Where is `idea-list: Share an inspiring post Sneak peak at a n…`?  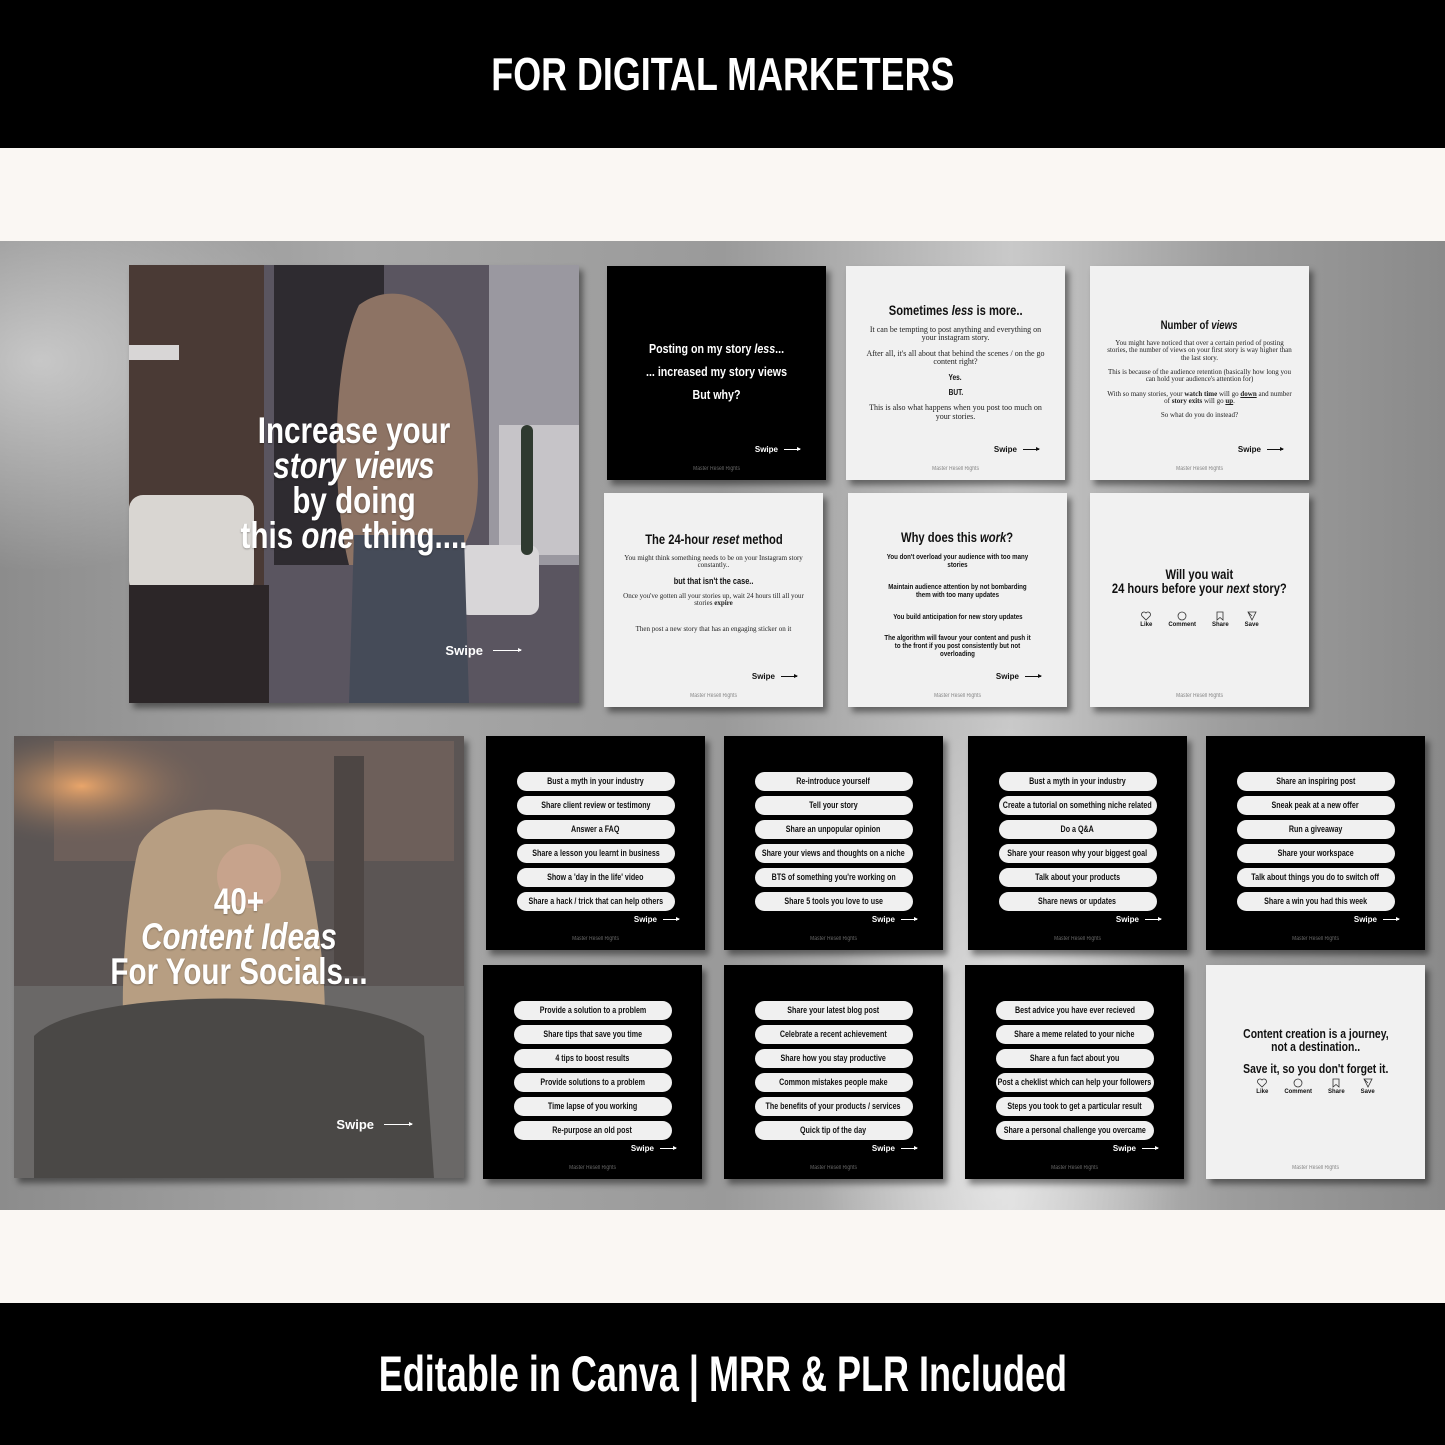 idea-list: Share an inspiring post Sneak peak at a n… is located at coordinates (1315, 841).